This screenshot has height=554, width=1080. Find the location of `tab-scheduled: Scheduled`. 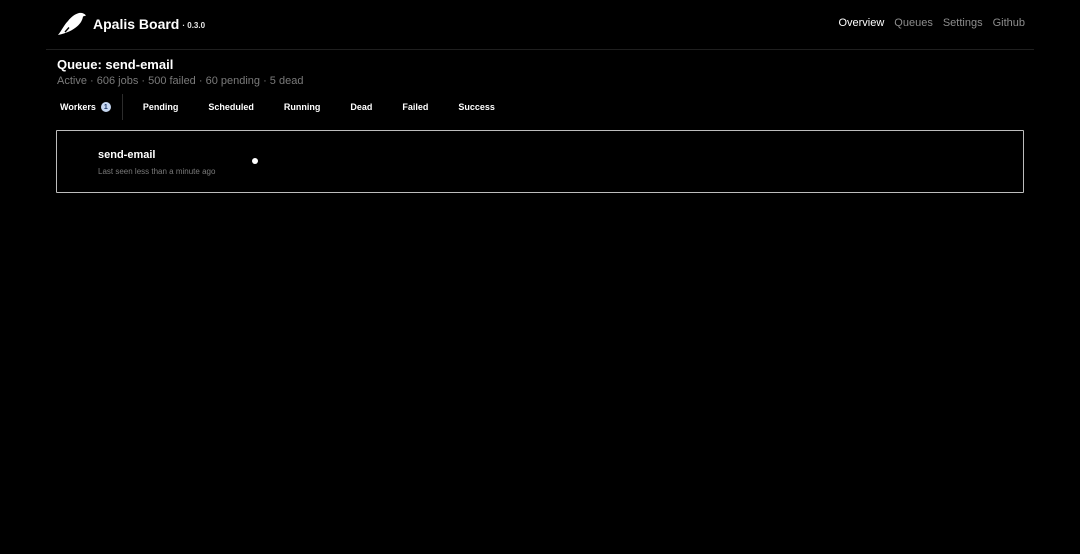

tab-scheduled: Scheduled is located at coordinates (231, 107).